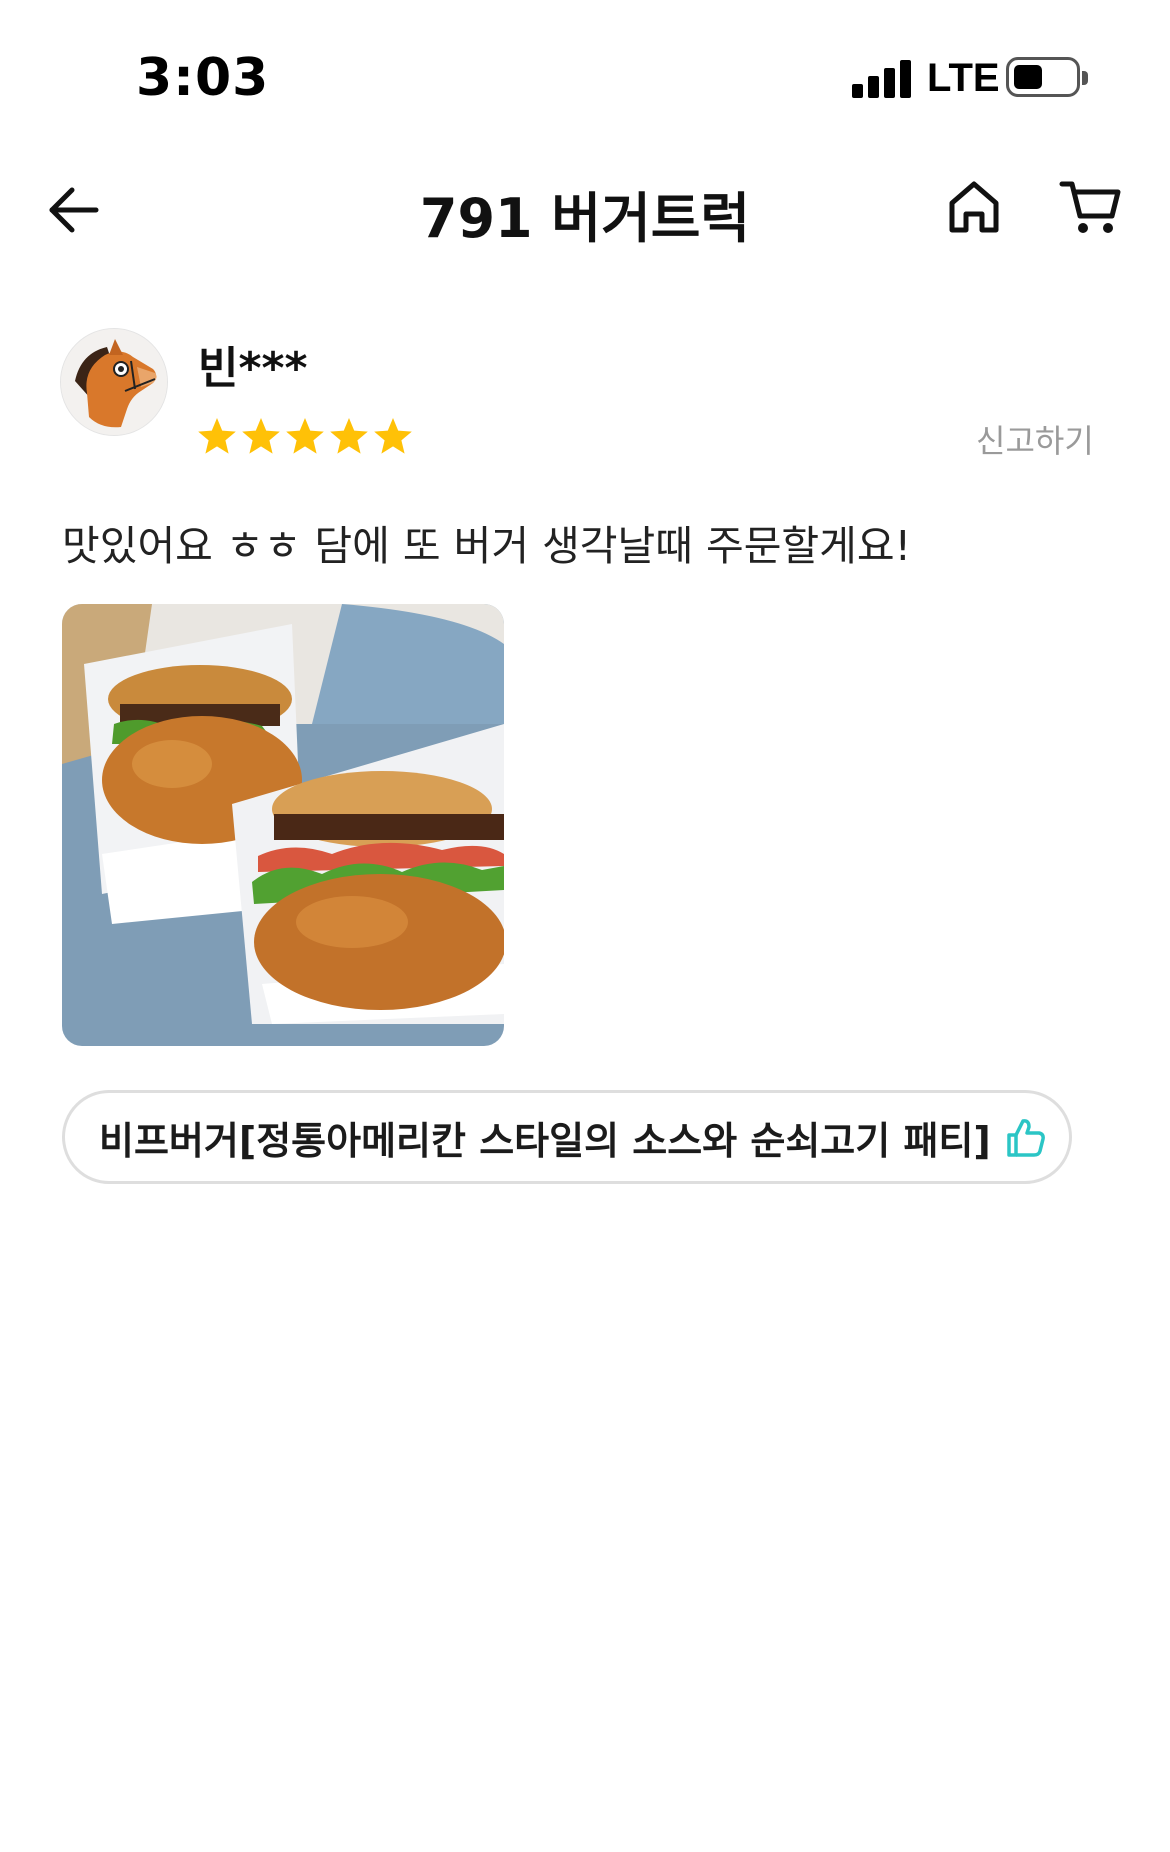 This screenshot has height=1852, width=1170. I want to click on menu-tag-label: 비프버거[정통아메리칸 스타일의 소스와 순쇠고기 패티], so click(545, 1140).